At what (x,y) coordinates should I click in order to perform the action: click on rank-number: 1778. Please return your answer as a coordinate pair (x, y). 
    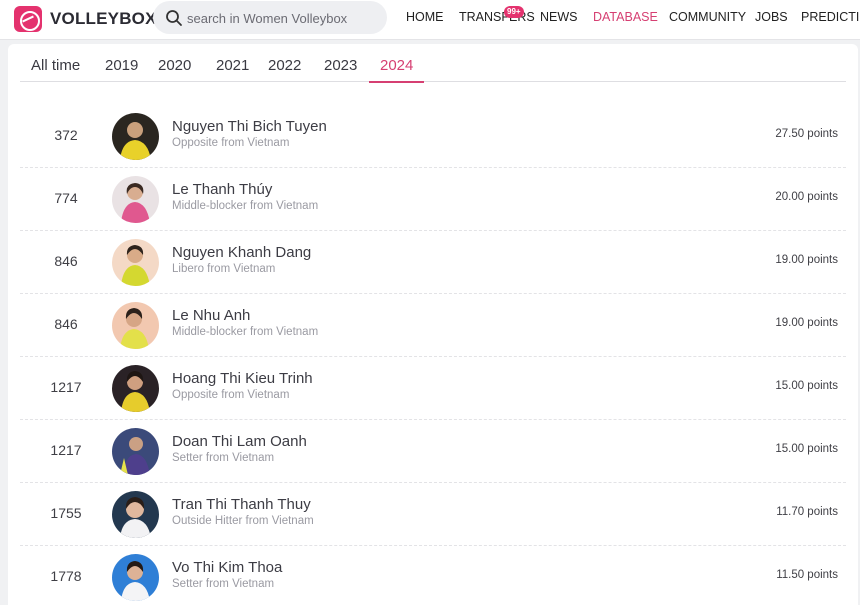
    Looking at the image, I should click on (66, 576).